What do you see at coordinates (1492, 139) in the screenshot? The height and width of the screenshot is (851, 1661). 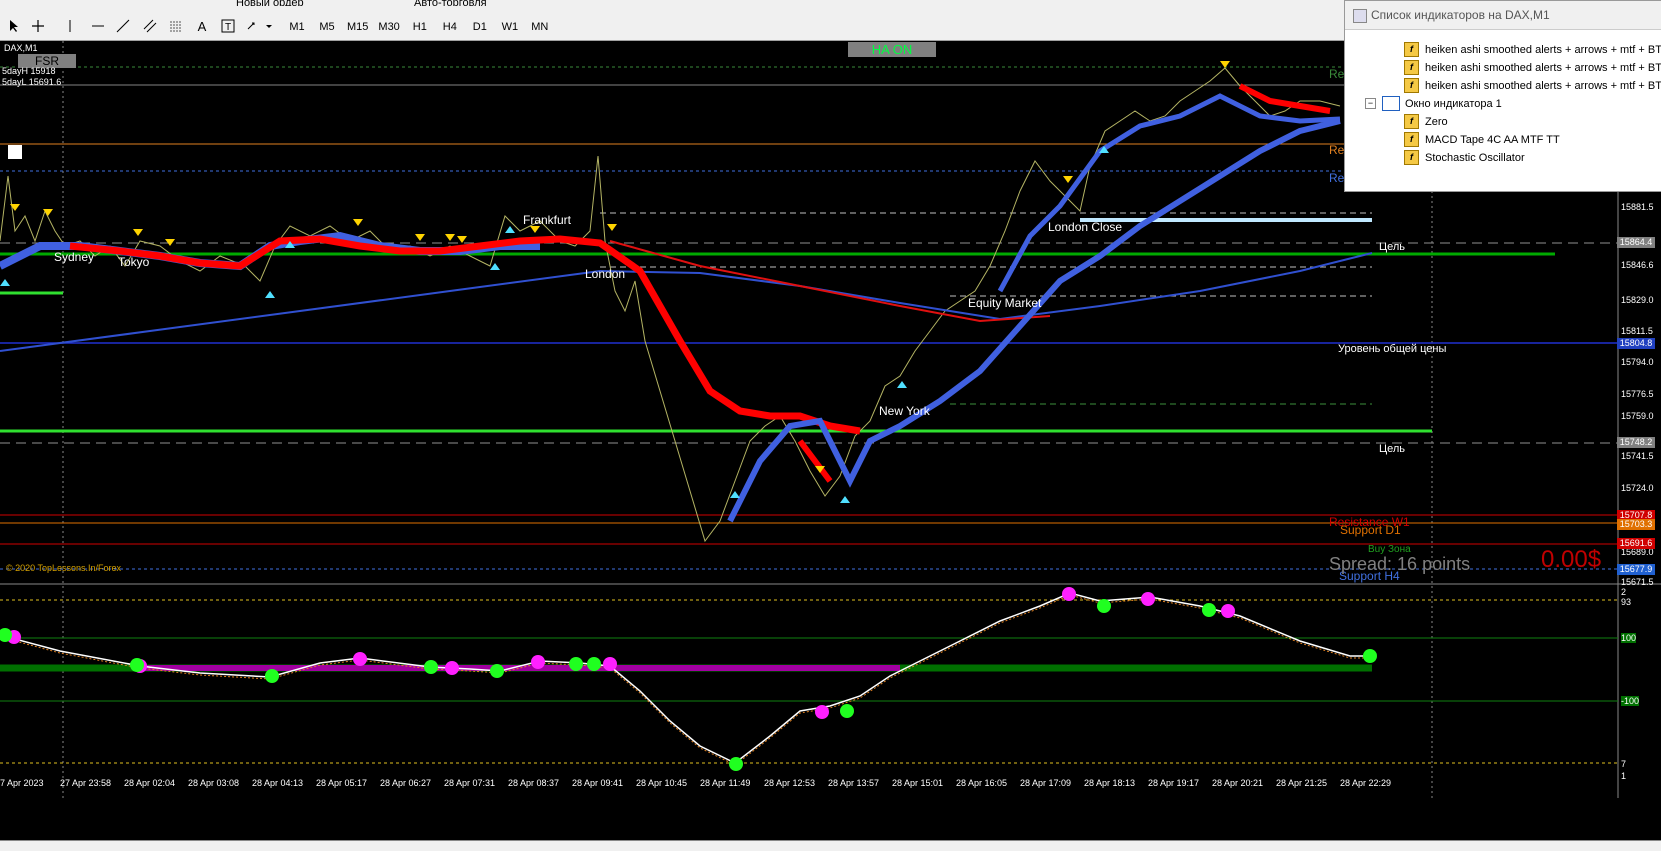 I see `indicator-item-label: MACD Tape 4C AA MTF TT` at bounding box center [1492, 139].